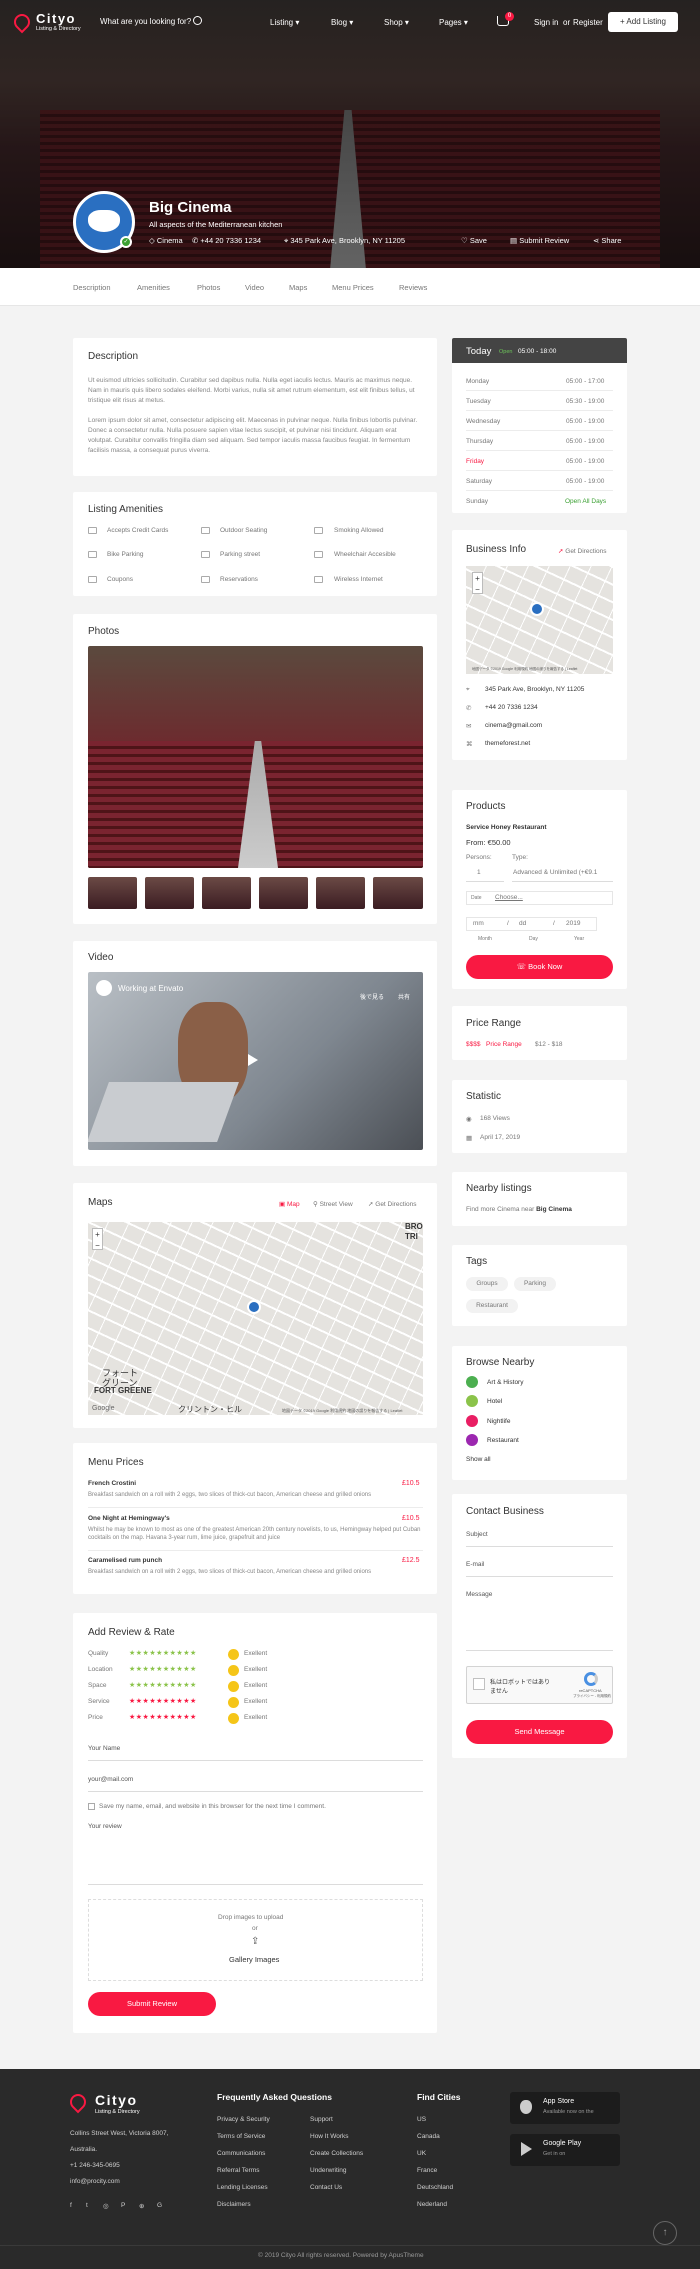 Image resolution: width=700 pixels, height=2269 pixels. What do you see at coordinates (535, 1284) in the screenshot?
I see `tag-chip: Parking` at bounding box center [535, 1284].